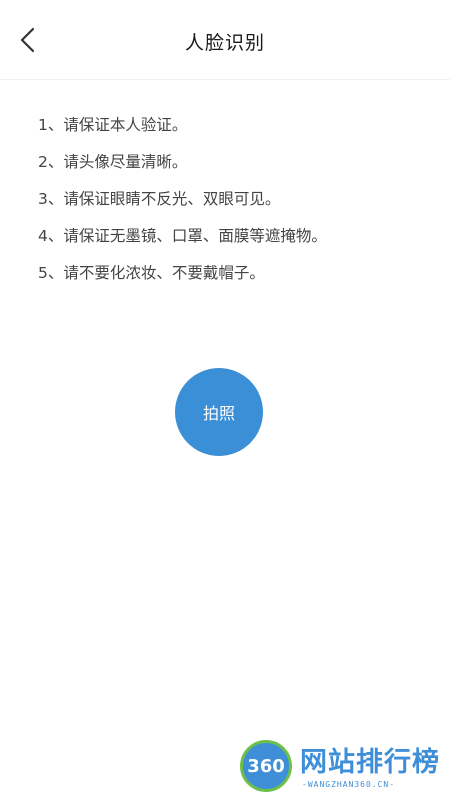 This screenshot has height=800, width=450. What do you see at coordinates (349, 784) in the screenshot?
I see `watermark-subtext: -WANGZHAN360.CN-` at bounding box center [349, 784].